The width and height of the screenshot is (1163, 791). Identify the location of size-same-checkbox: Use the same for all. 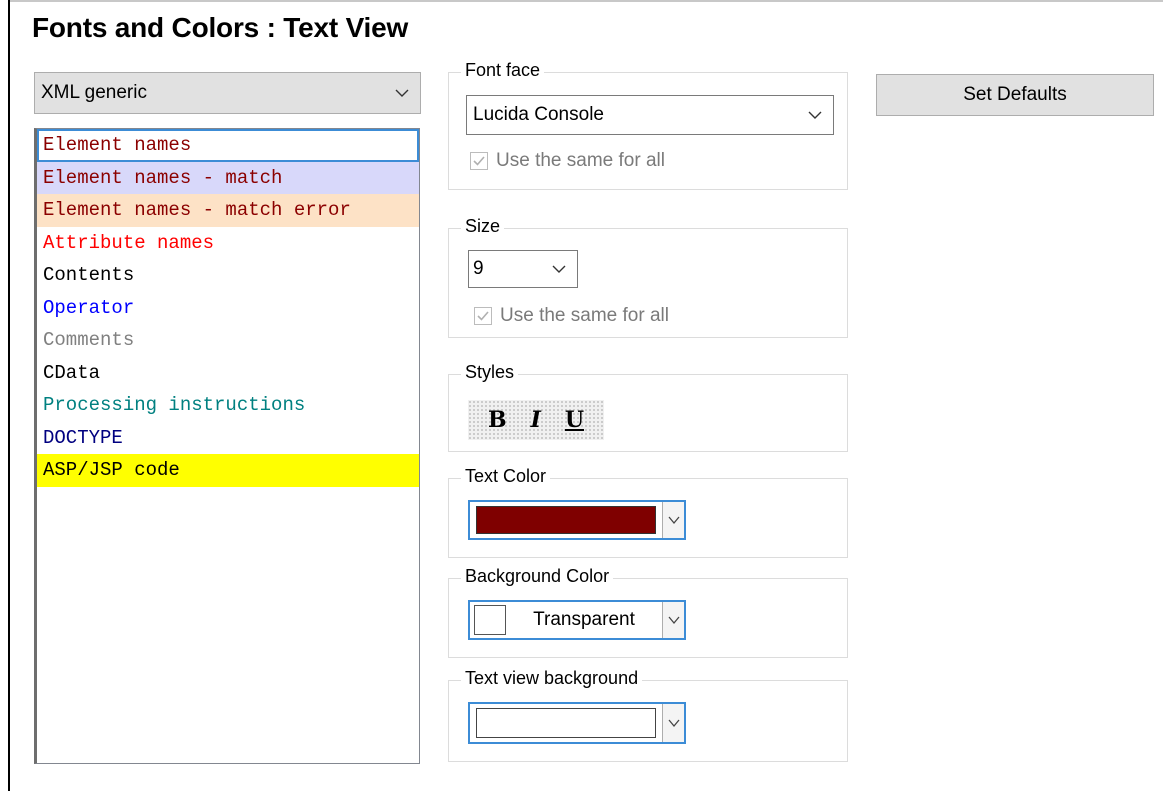
(571, 316).